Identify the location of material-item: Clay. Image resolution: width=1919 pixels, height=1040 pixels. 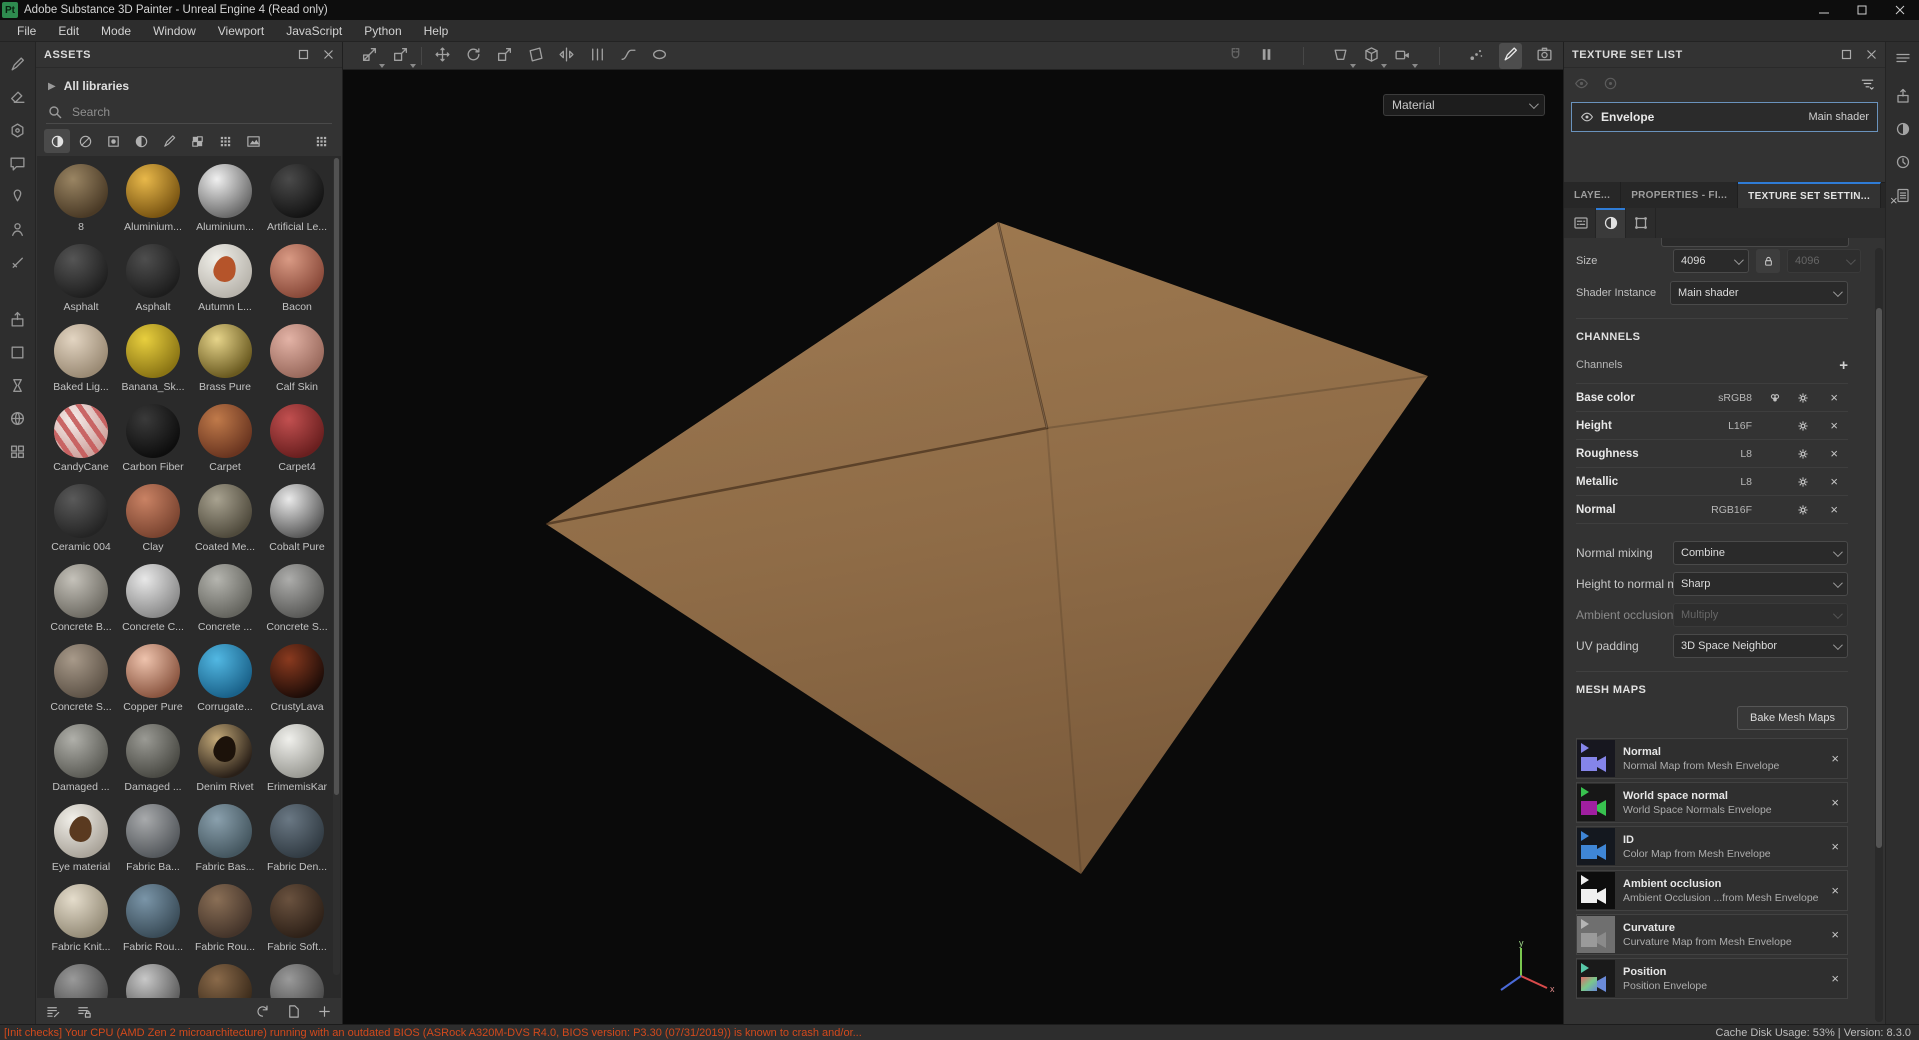
(153, 524).